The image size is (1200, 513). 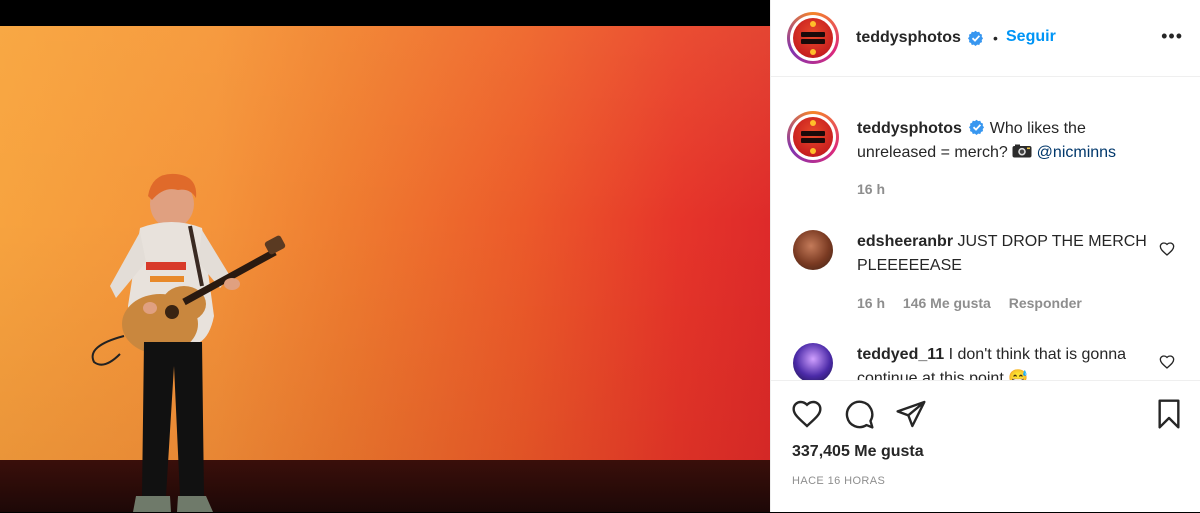 I want to click on save-bookmark-icon, so click(x=1169, y=414).